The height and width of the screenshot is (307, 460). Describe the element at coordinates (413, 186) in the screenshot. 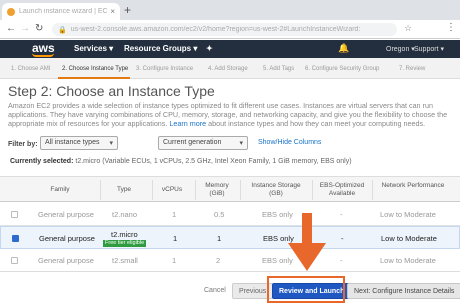

I see `header-network-performance: Network Performance` at that location.